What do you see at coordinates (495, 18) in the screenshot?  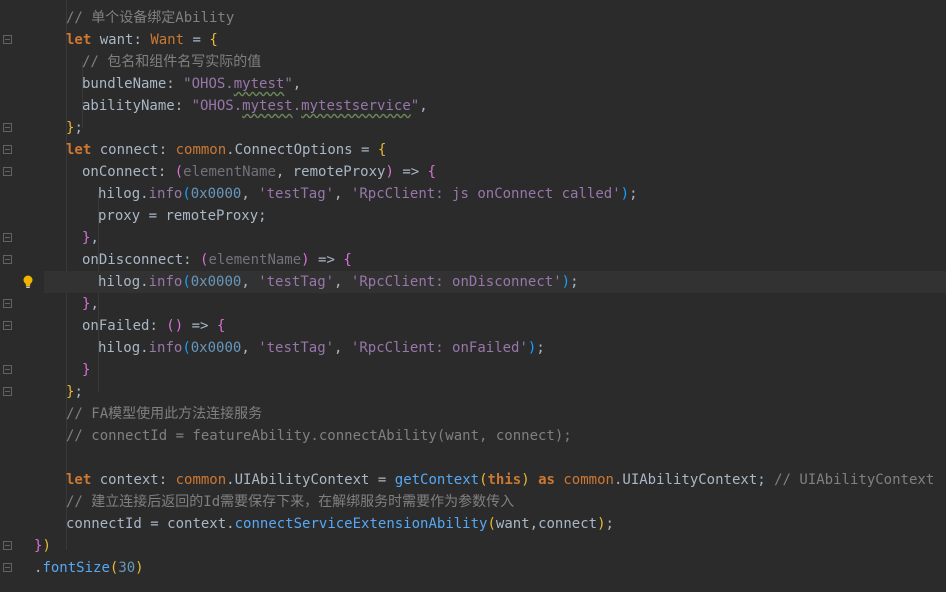 I see `code-line: // 单个设备绑定Ability` at bounding box center [495, 18].